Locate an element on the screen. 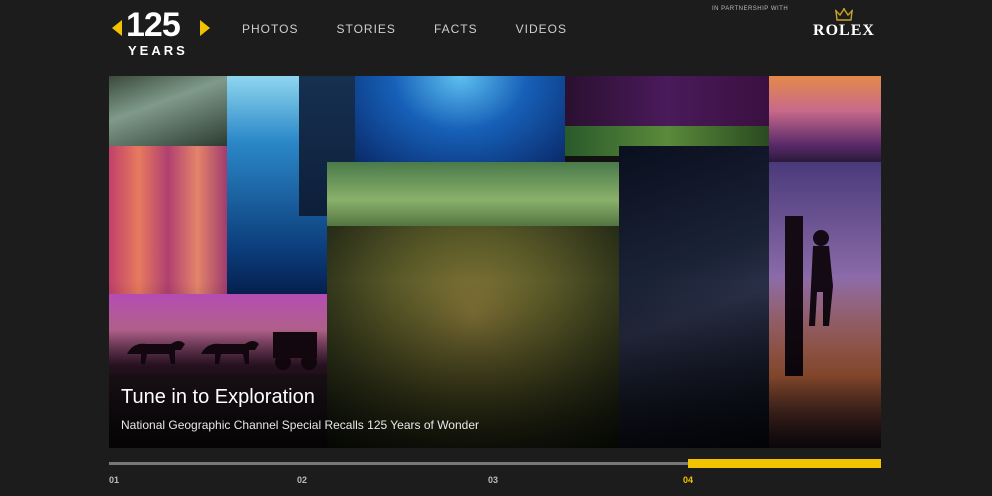 This screenshot has width=992, height=496. slide-indicator-04: 04 is located at coordinates (688, 480).